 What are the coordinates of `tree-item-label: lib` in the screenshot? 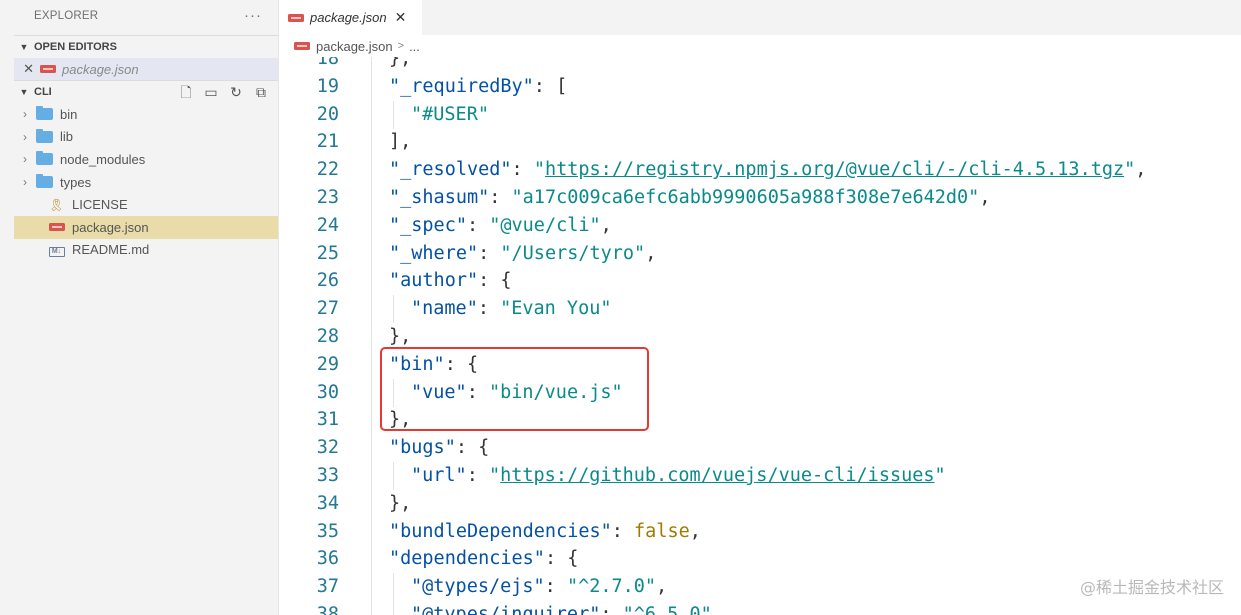 It's located at (67, 137).